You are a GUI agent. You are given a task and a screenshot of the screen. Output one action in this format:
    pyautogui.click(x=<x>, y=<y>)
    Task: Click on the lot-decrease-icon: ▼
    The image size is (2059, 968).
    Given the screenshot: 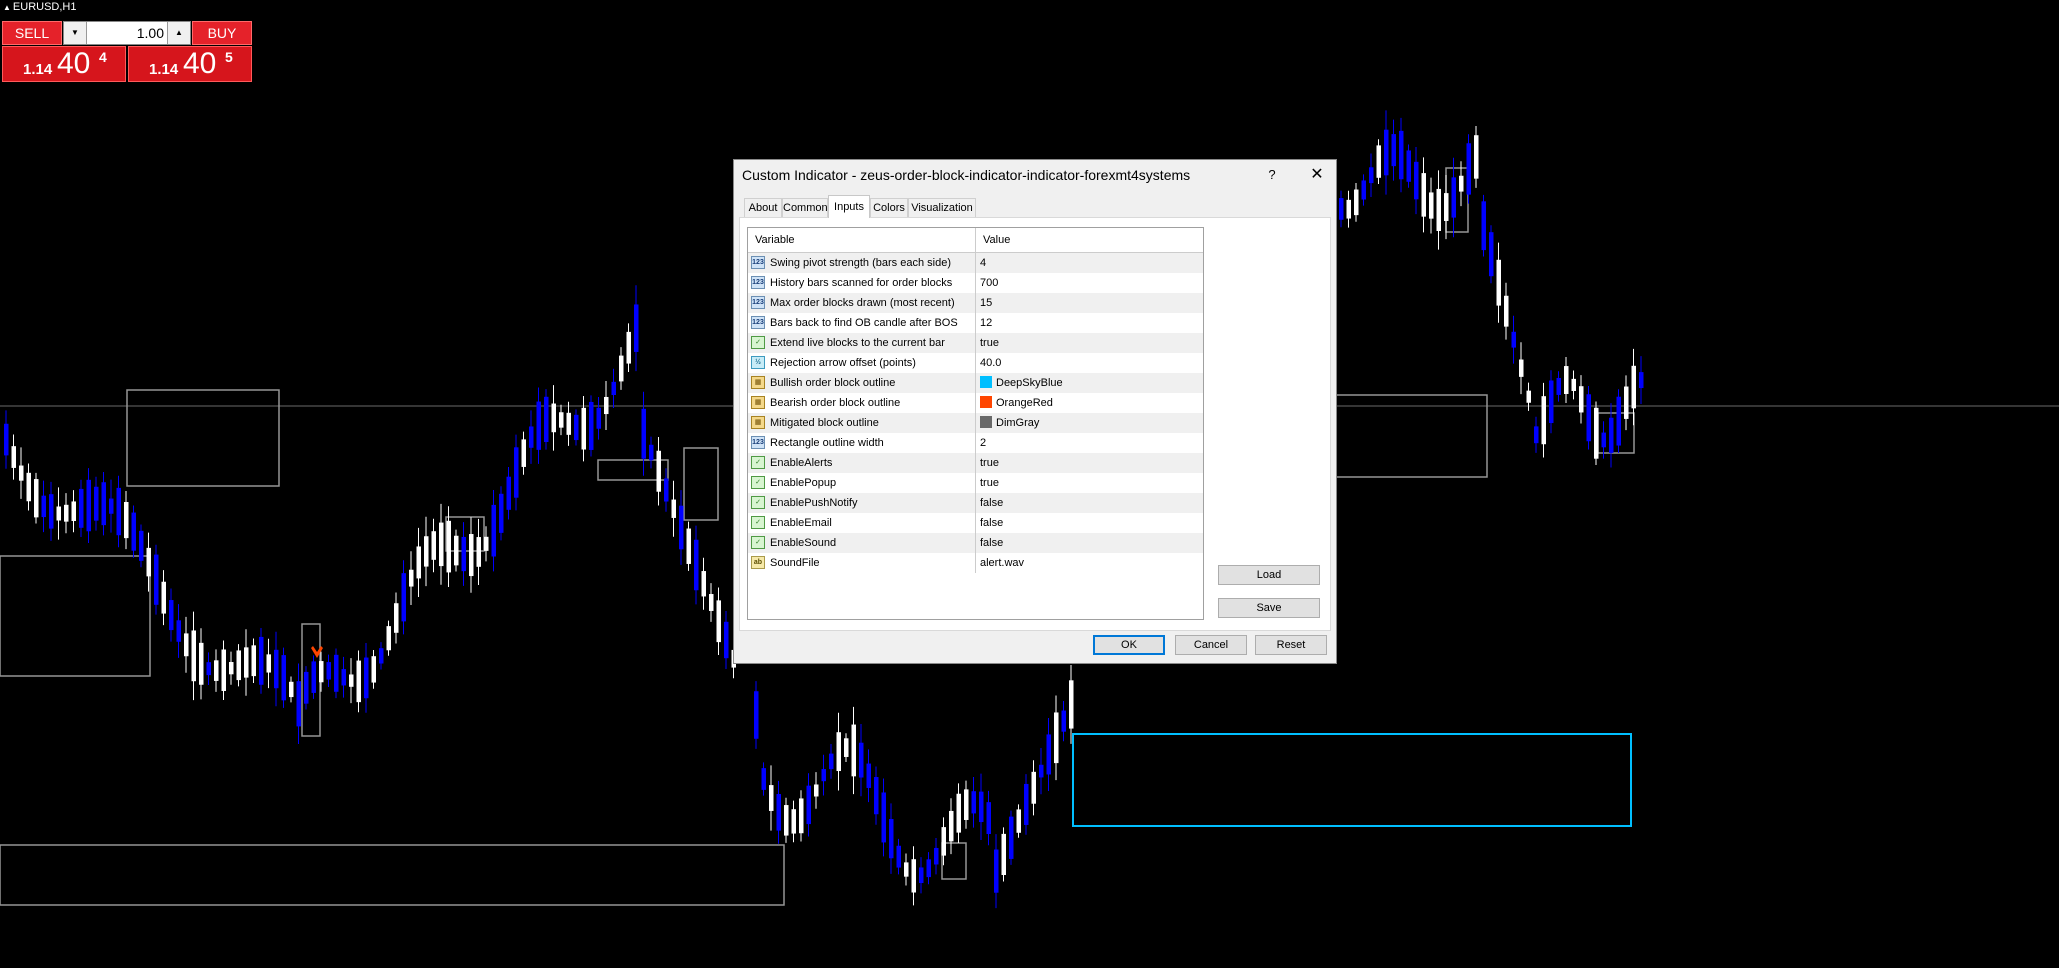 What is the action you would take?
    pyautogui.click(x=75, y=33)
    